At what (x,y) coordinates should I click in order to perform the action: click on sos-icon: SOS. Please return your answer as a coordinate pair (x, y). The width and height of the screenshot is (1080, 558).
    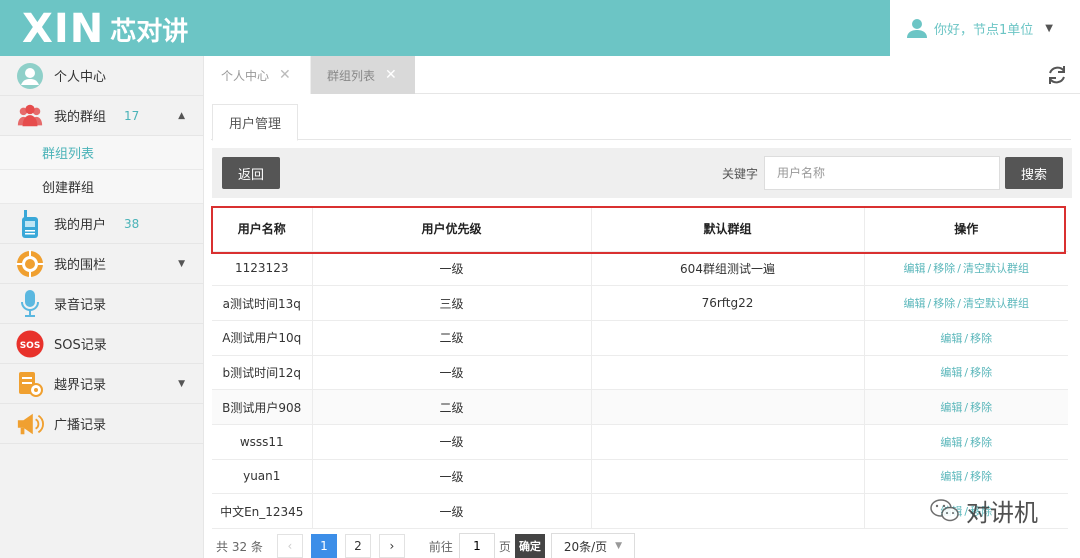
    Looking at the image, I should click on (30, 344).